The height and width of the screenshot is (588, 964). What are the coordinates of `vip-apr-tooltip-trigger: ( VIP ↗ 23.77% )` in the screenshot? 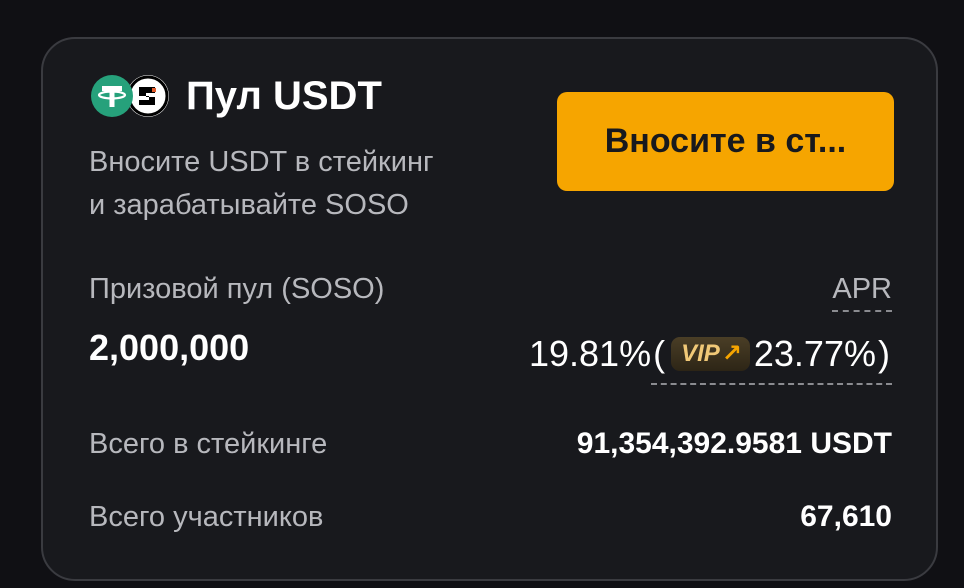 It's located at (771, 358).